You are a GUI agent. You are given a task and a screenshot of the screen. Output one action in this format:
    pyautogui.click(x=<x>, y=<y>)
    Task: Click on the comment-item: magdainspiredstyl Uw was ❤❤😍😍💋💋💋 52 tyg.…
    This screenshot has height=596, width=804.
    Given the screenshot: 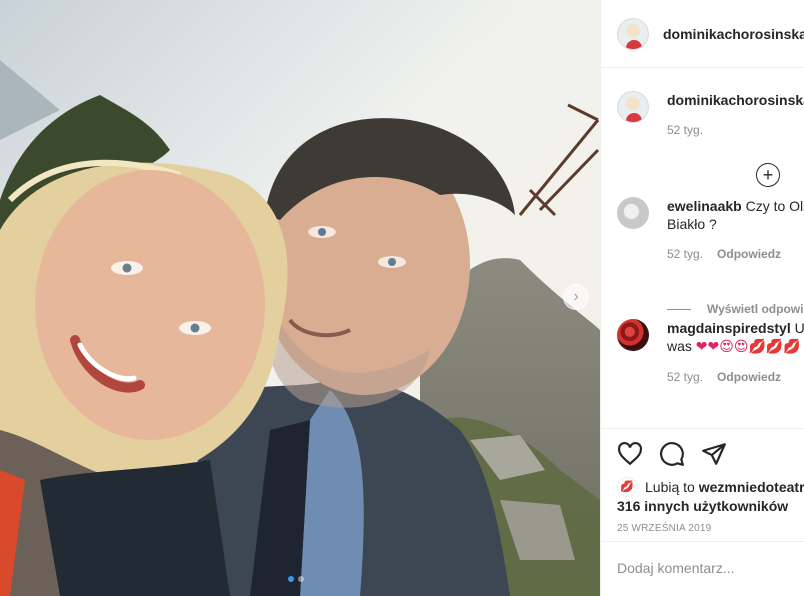 What is the action you would take?
    pyautogui.click(x=702, y=324)
    